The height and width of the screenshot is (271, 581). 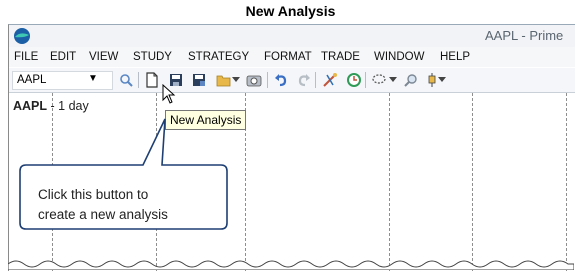 I want to click on mouse-pointer-icon, so click(x=169, y=94).